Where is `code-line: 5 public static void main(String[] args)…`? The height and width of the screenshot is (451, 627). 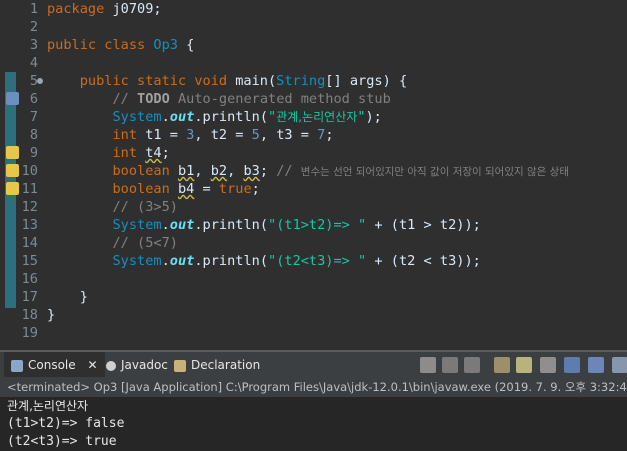
code-line: 5 public static void main(String[] args)… is located at coordinates (313, 81).